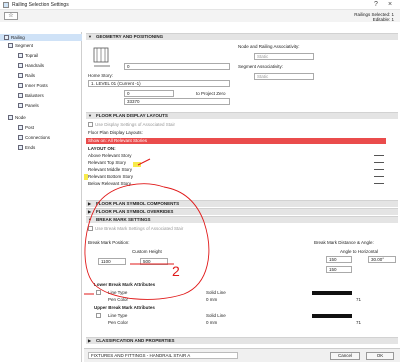 This screenshot has height=362, width=400. What do you see at coordinates (149, 93) in the screenshot?
I see `bottom-offset-field: 0` at bounding box center [149, 93].